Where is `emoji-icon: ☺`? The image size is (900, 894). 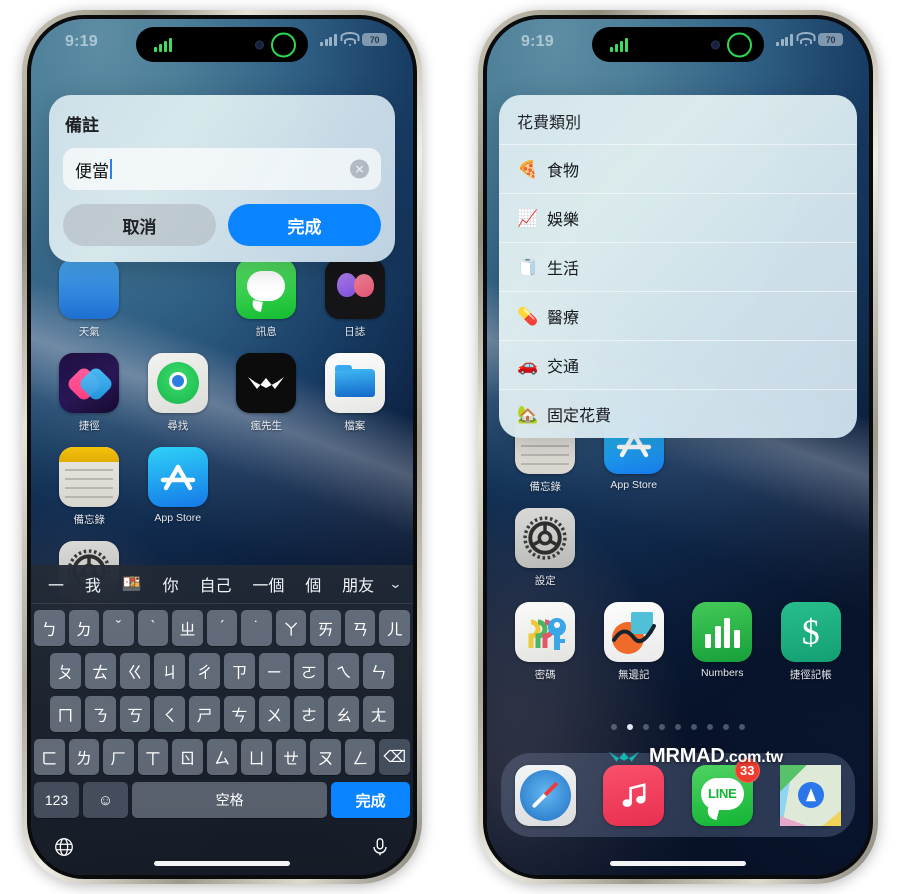
emoji-icon: ☺ is located at coordinates (106, 800).